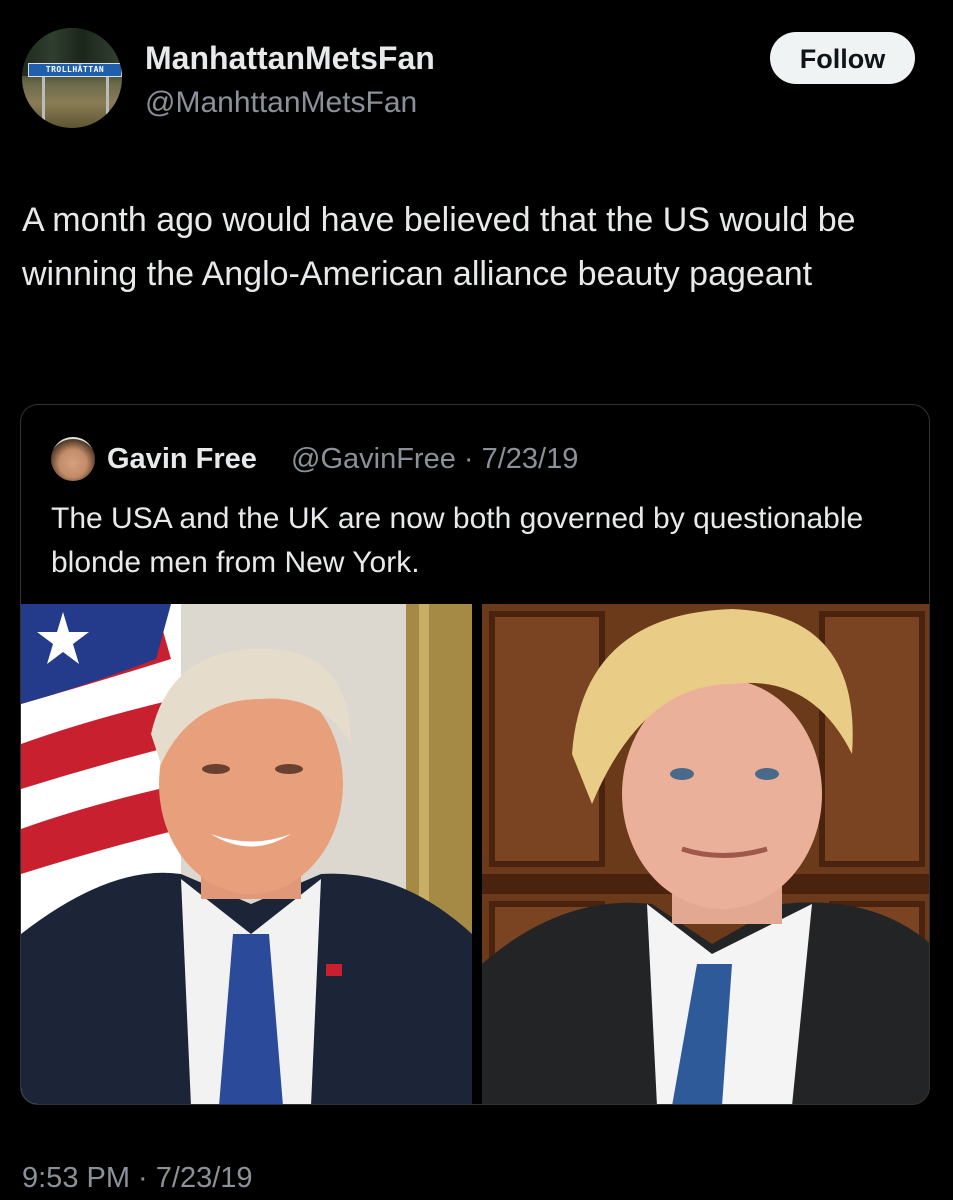 This screenshot has height=1200, width=953. Describe the element at coordinates (182, 459) in the screenshot. I see `quoted-author-name: Gavin Free` at that location.